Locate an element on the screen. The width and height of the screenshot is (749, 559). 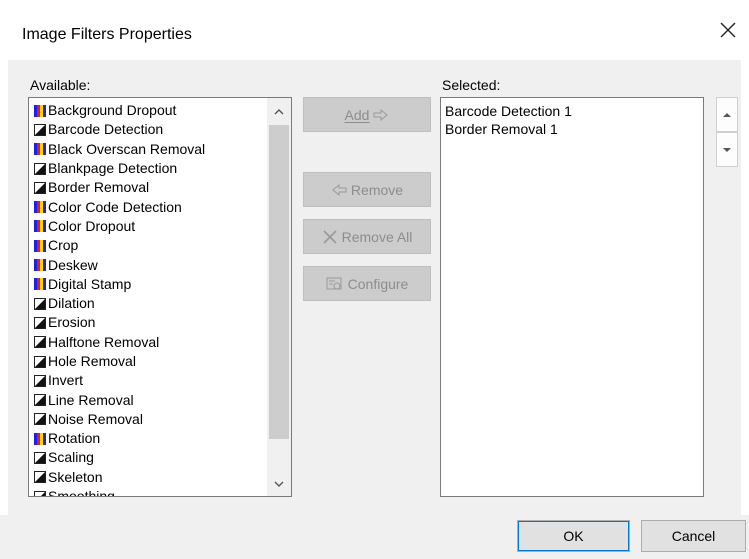
list-item-label: Color Dropout is located at coordinates (92, 225).